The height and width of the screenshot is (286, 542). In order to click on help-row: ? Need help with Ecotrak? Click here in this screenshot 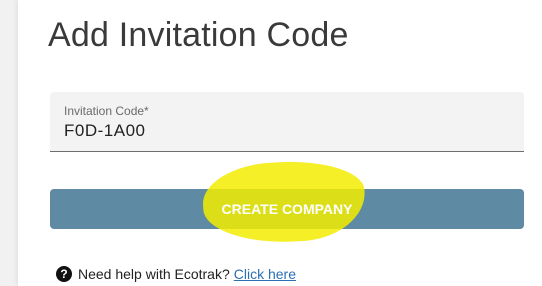, I will do `click(176, 274)`.